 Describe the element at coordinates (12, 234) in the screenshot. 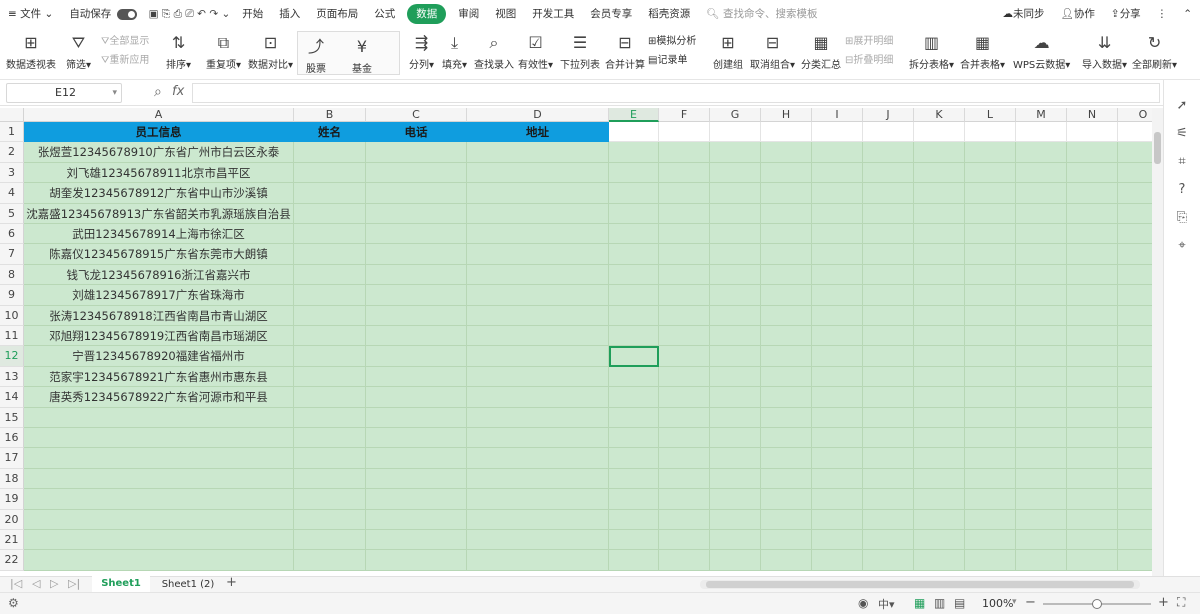

I see `row-header: 6` at that location.